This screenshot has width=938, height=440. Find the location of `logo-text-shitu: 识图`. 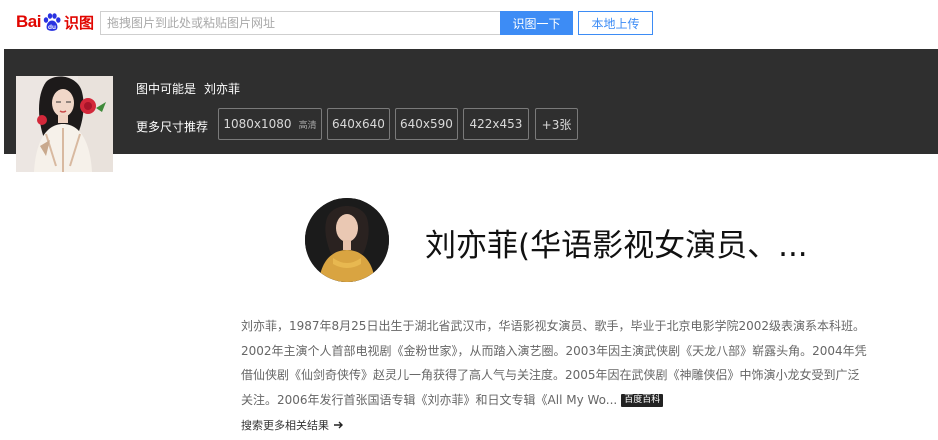

logo-text-shitu: 识图 is located at coordinates (78, 23).